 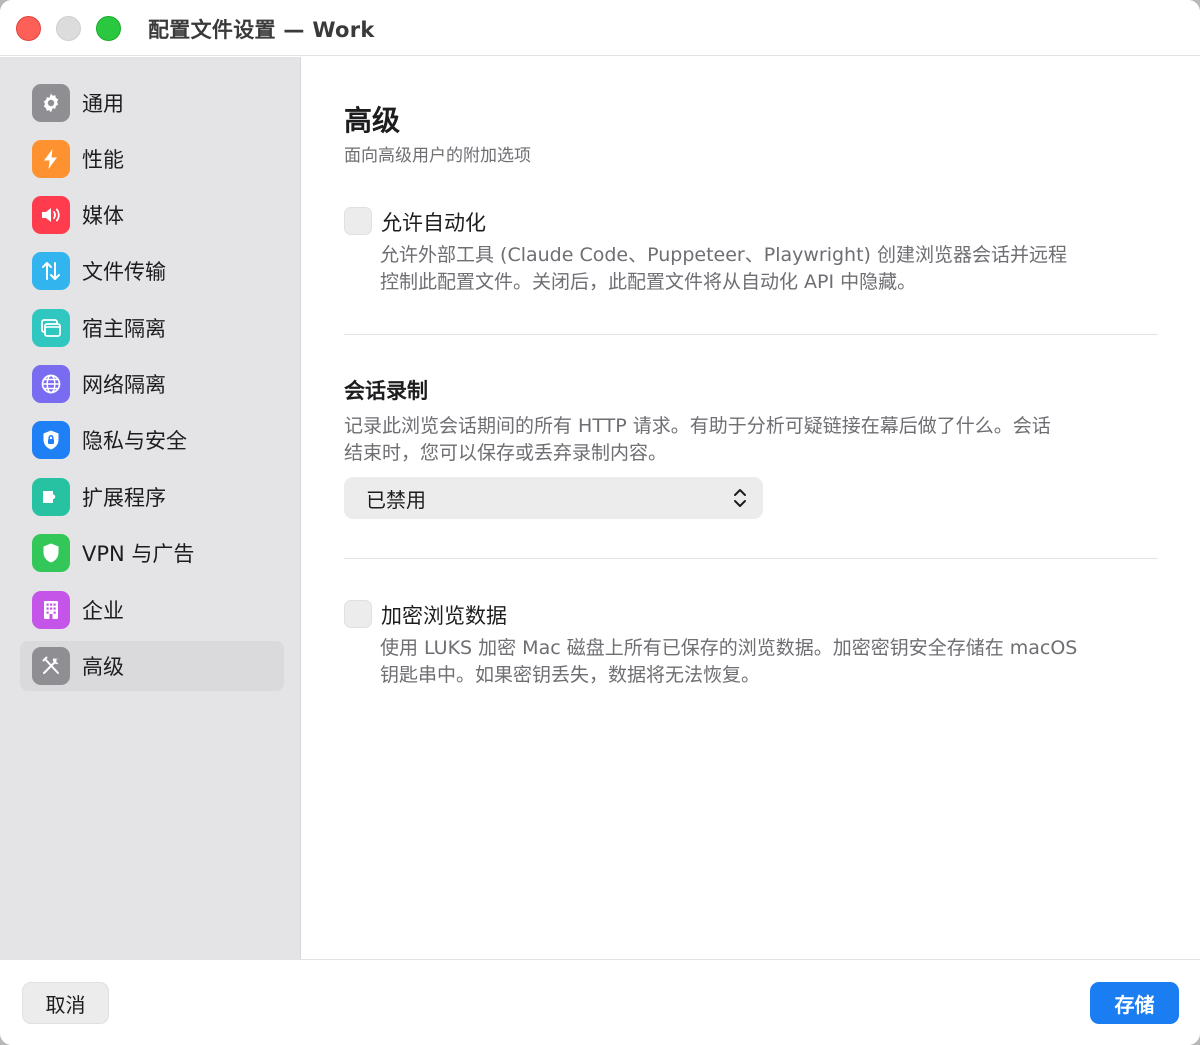 I want to click on bolt-icon, so click(x=51, y=159).